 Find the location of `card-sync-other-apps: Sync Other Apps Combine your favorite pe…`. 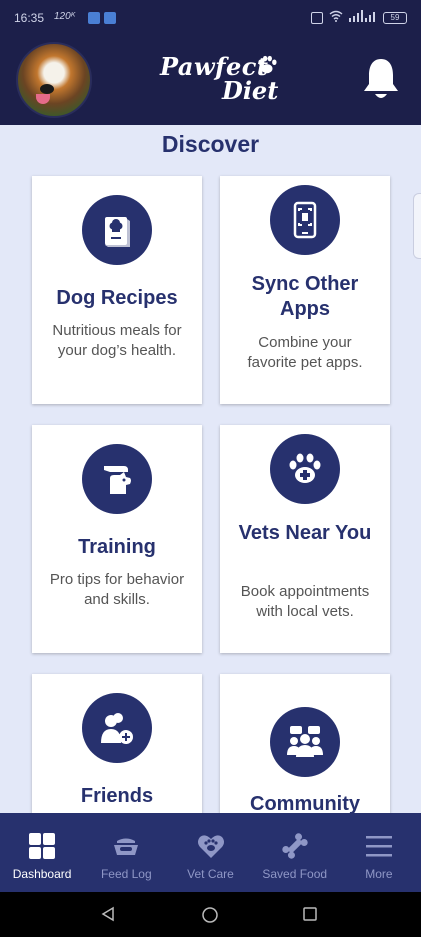

card-sync-other-apps: Sync Other Apps Combine your favorite pe… is located at coordinates (305, 290).